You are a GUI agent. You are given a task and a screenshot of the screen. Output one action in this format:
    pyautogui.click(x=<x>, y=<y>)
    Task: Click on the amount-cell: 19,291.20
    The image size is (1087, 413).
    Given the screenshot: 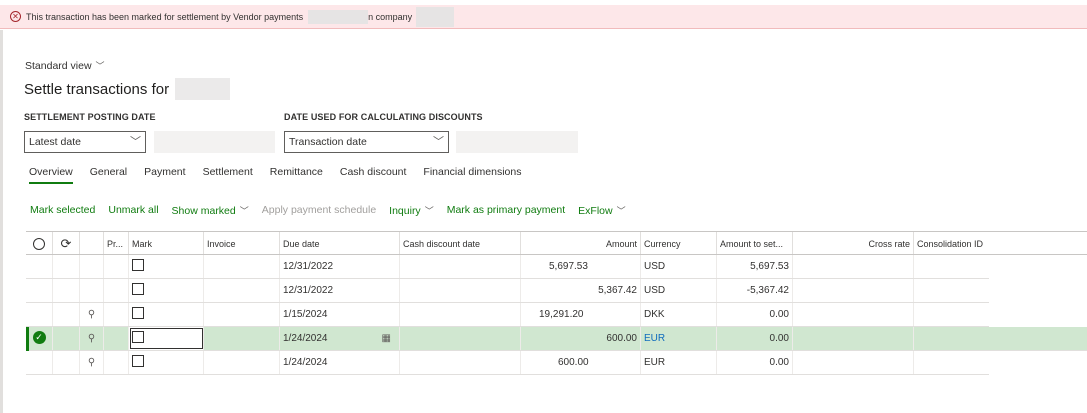 What is the action you would take?
    pyautogui.click(x=581, y=314)
    